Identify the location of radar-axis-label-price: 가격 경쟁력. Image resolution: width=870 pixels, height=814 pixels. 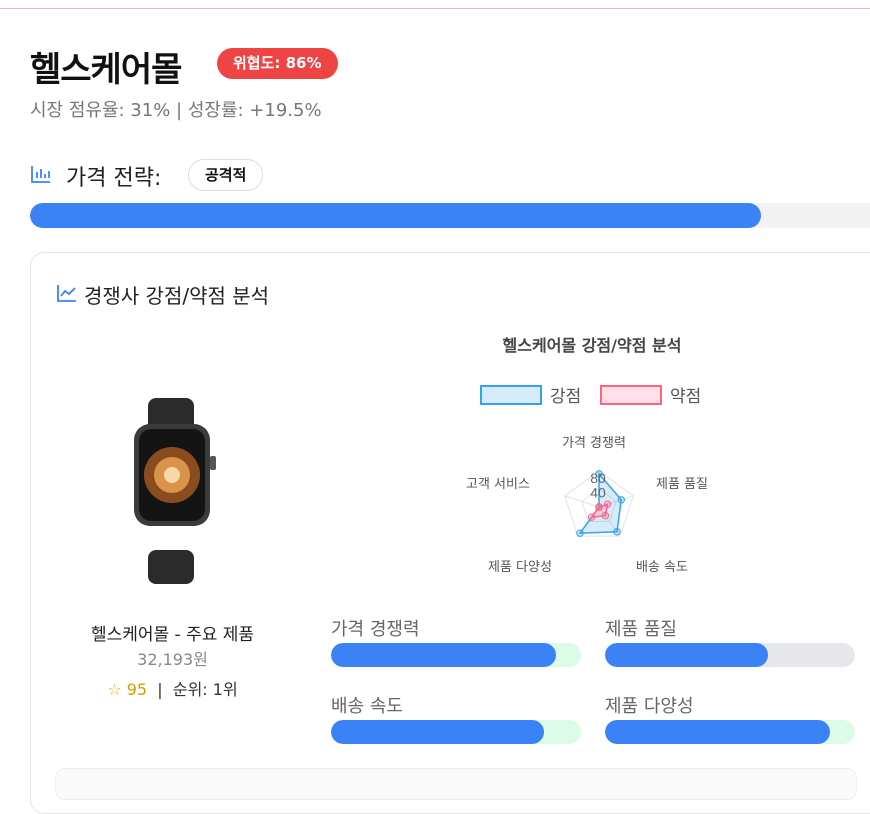
(594, 443).